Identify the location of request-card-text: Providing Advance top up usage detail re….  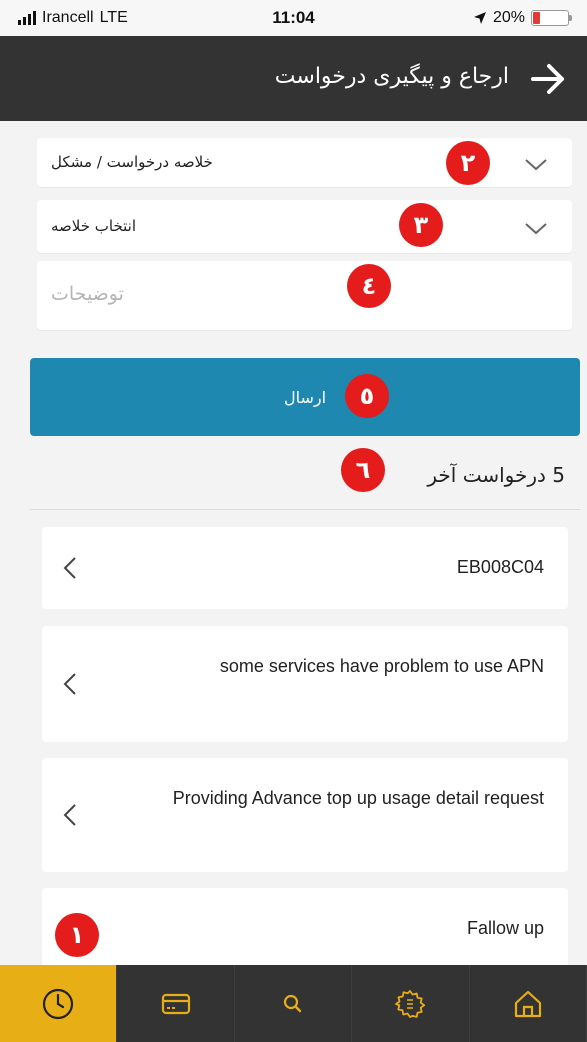
(358, 798).